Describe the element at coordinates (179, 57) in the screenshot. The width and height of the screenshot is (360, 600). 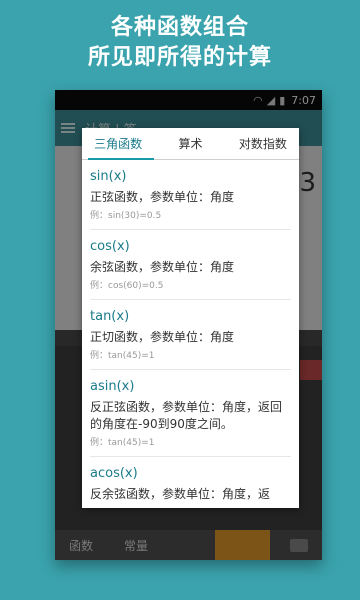
I see `promo-subtitle: 所见即所得的计算` at that location.